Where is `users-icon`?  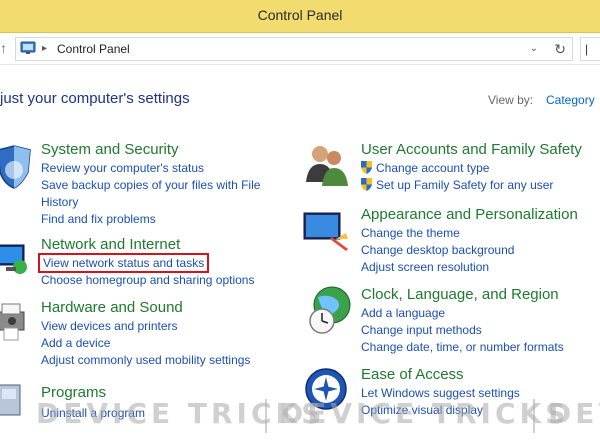
users-icon is located at coordinates (327, 166).